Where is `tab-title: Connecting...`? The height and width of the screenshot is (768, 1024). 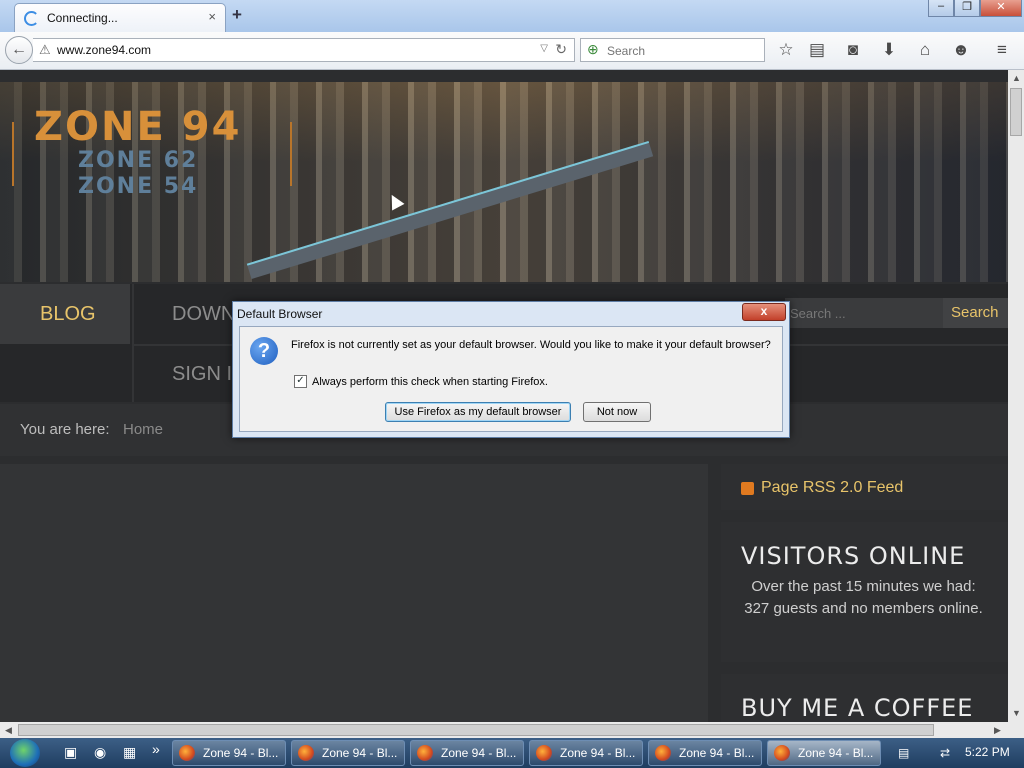
tab-title: Connecting... is located at coordinates (82, 18).